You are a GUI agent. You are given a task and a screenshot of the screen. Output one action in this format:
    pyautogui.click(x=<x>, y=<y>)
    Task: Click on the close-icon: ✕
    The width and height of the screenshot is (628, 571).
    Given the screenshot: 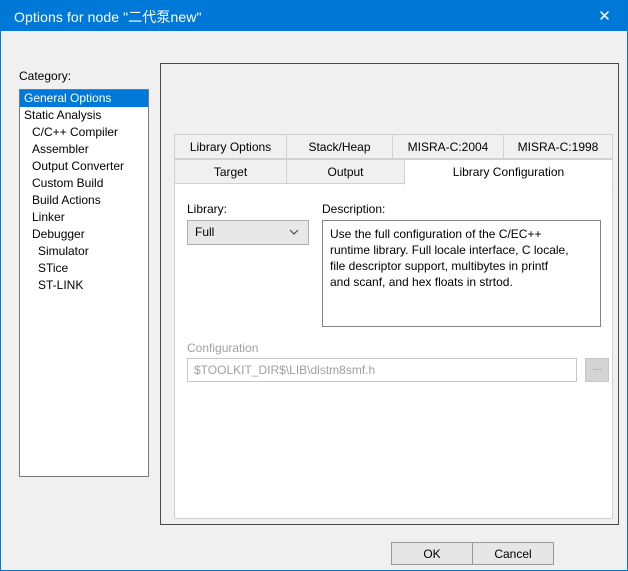 What is the action you would take?
    pyautogui.click(x=604, y=15)
    